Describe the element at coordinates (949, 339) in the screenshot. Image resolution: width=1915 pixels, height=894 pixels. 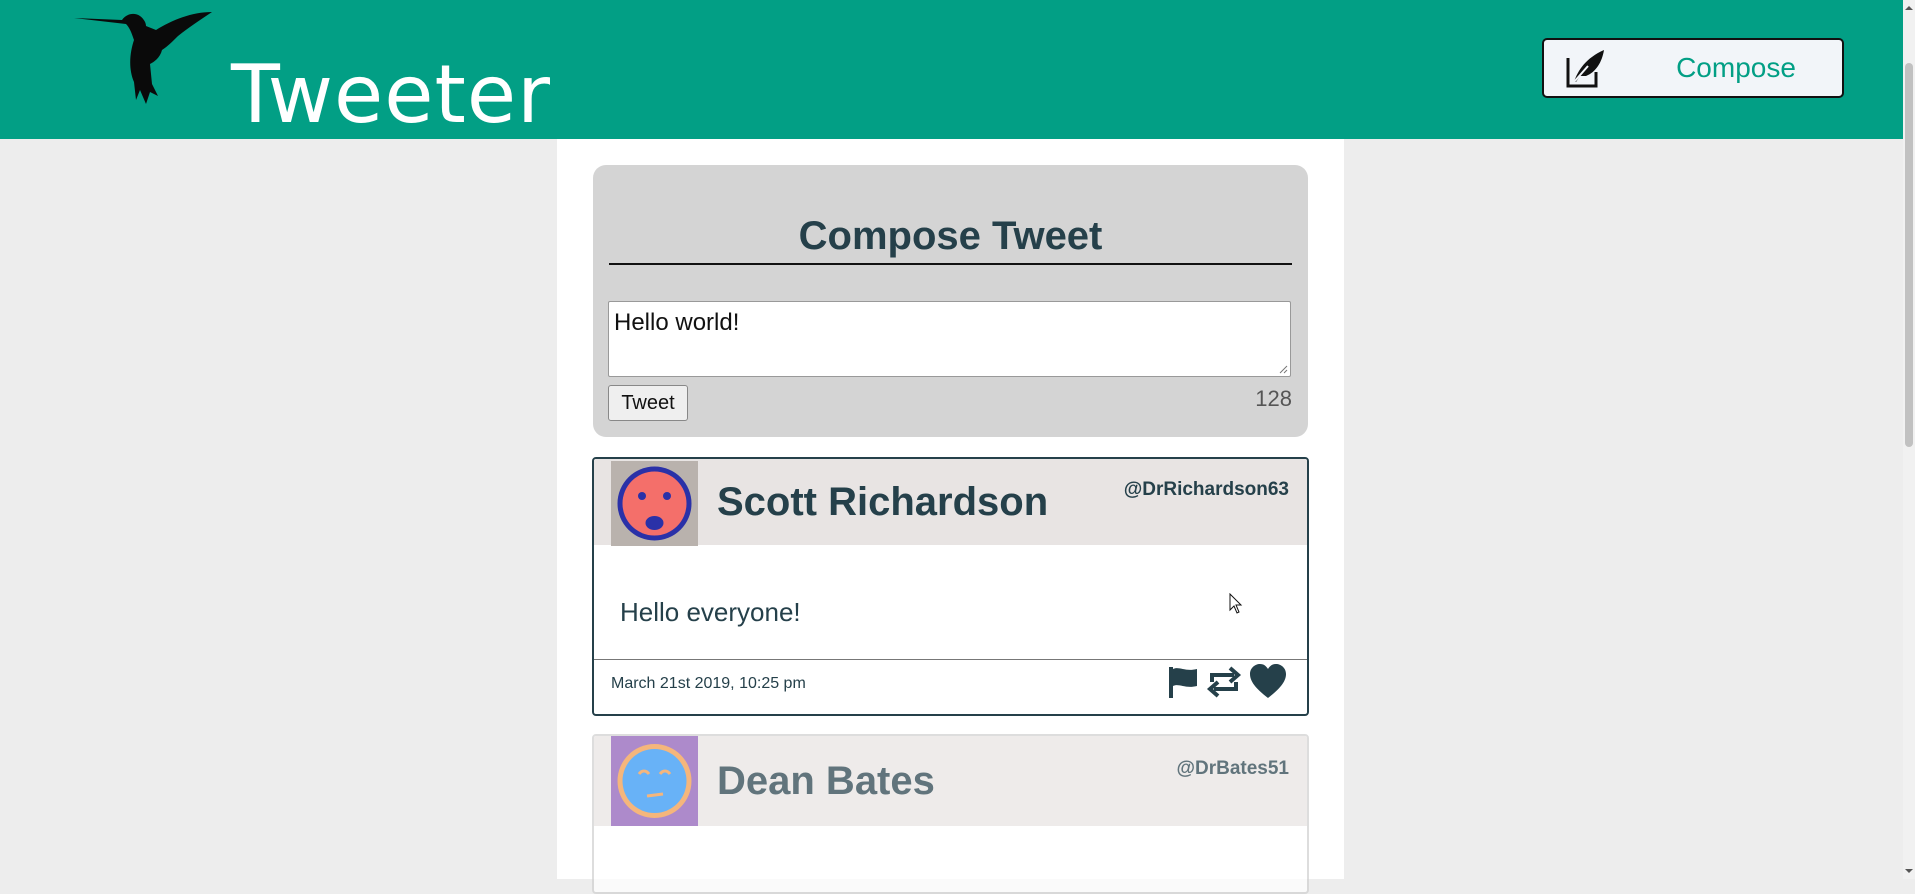
I see `tweet-textarea: Hello world!` at that location.